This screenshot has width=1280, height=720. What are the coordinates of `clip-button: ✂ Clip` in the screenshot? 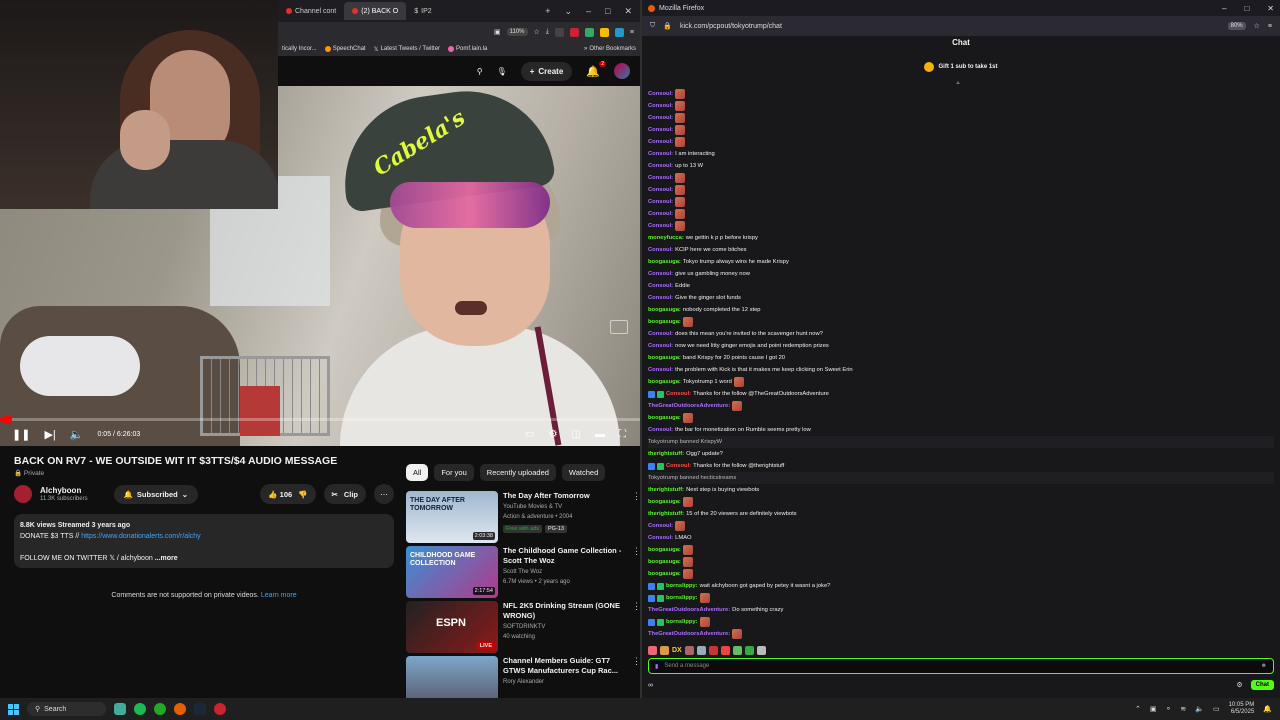 It's located at (344, 494).